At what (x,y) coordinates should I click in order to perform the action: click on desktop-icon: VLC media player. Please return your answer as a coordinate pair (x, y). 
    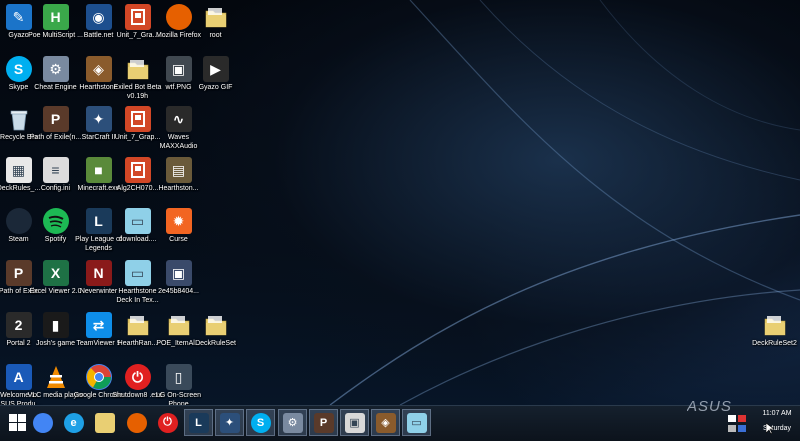
    Looking at the image, I should click on (55, 382).